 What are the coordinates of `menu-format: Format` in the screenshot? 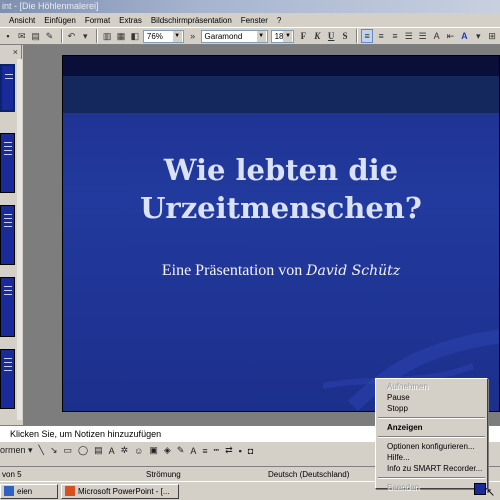 It's located at (97, 20).